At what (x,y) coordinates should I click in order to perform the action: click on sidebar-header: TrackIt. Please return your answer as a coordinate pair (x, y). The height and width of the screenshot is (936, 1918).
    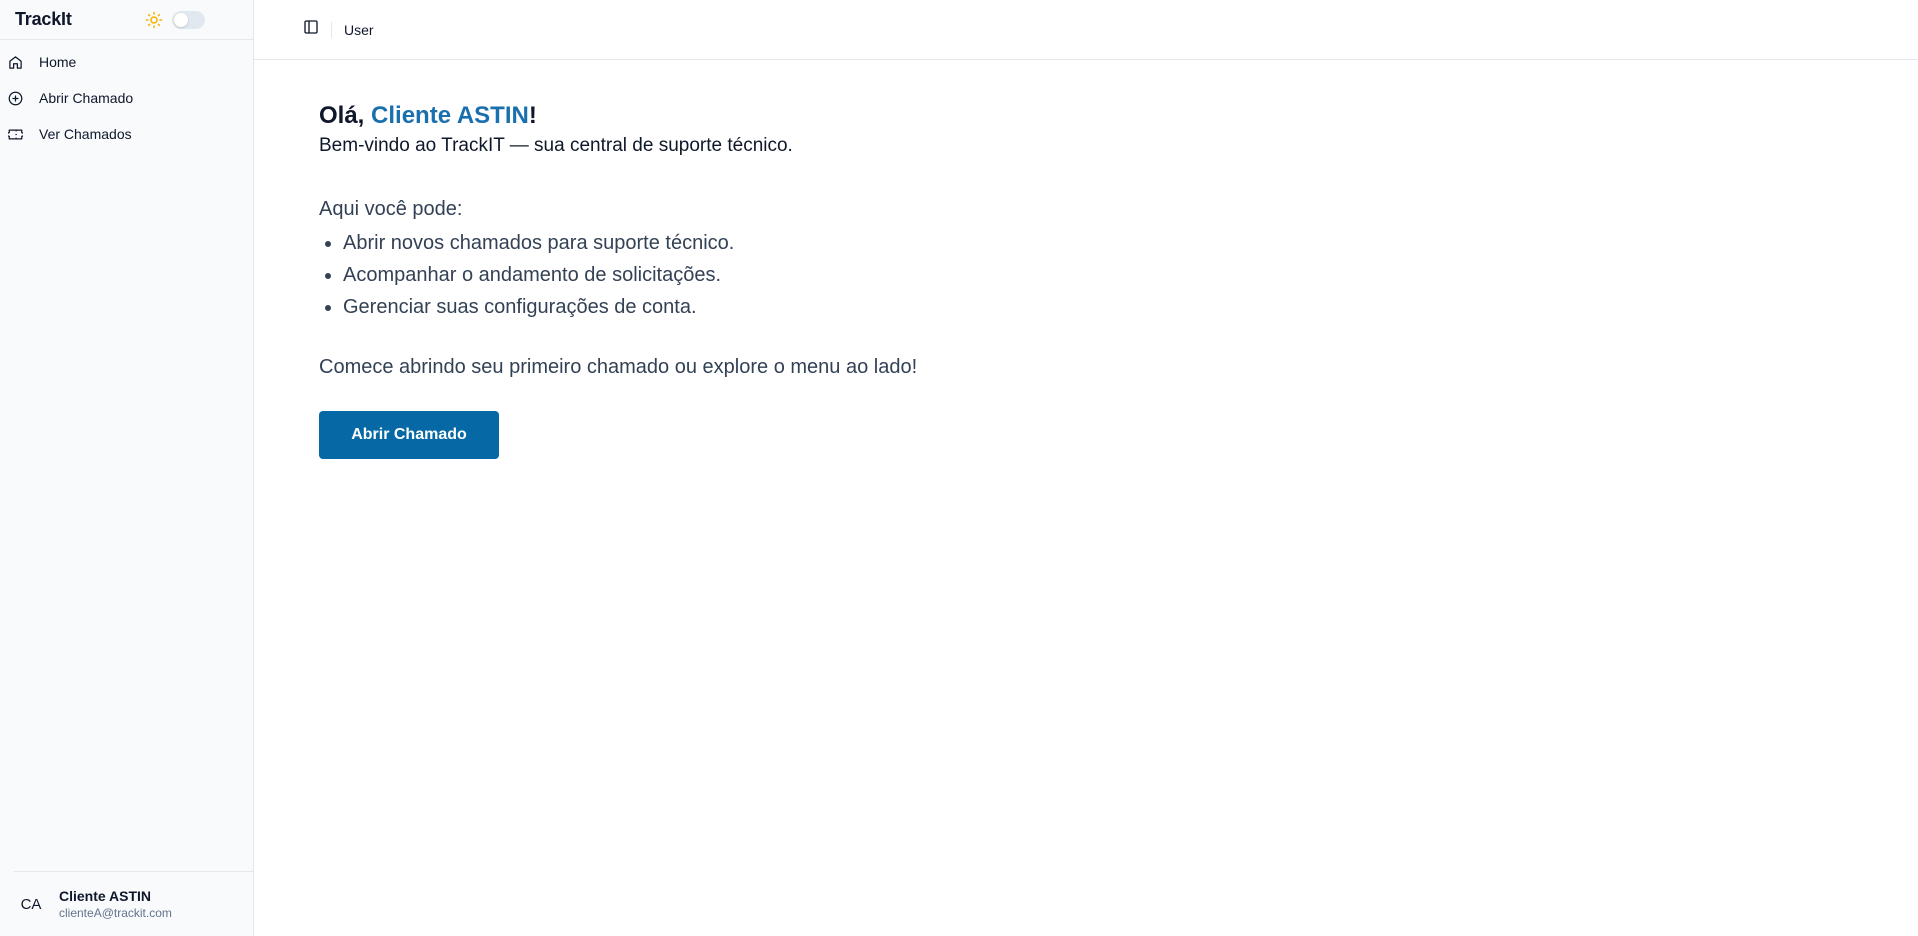
    Looking at the image, I should click on (126, 20).